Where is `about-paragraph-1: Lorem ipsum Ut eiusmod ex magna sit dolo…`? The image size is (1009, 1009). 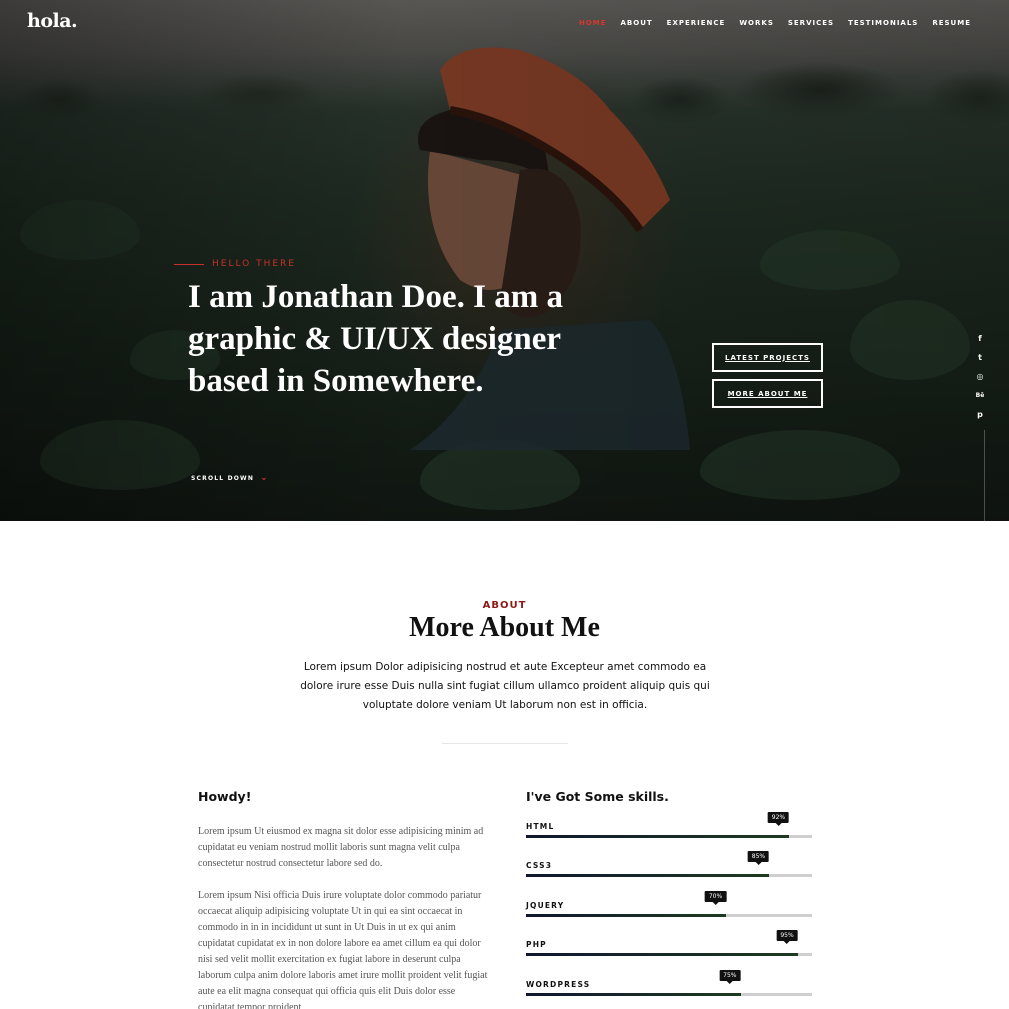 about-paragraph-1: Lorem ipsum Ut eiusmod ex magna sit dolo… is located at coordinates (341, 847).